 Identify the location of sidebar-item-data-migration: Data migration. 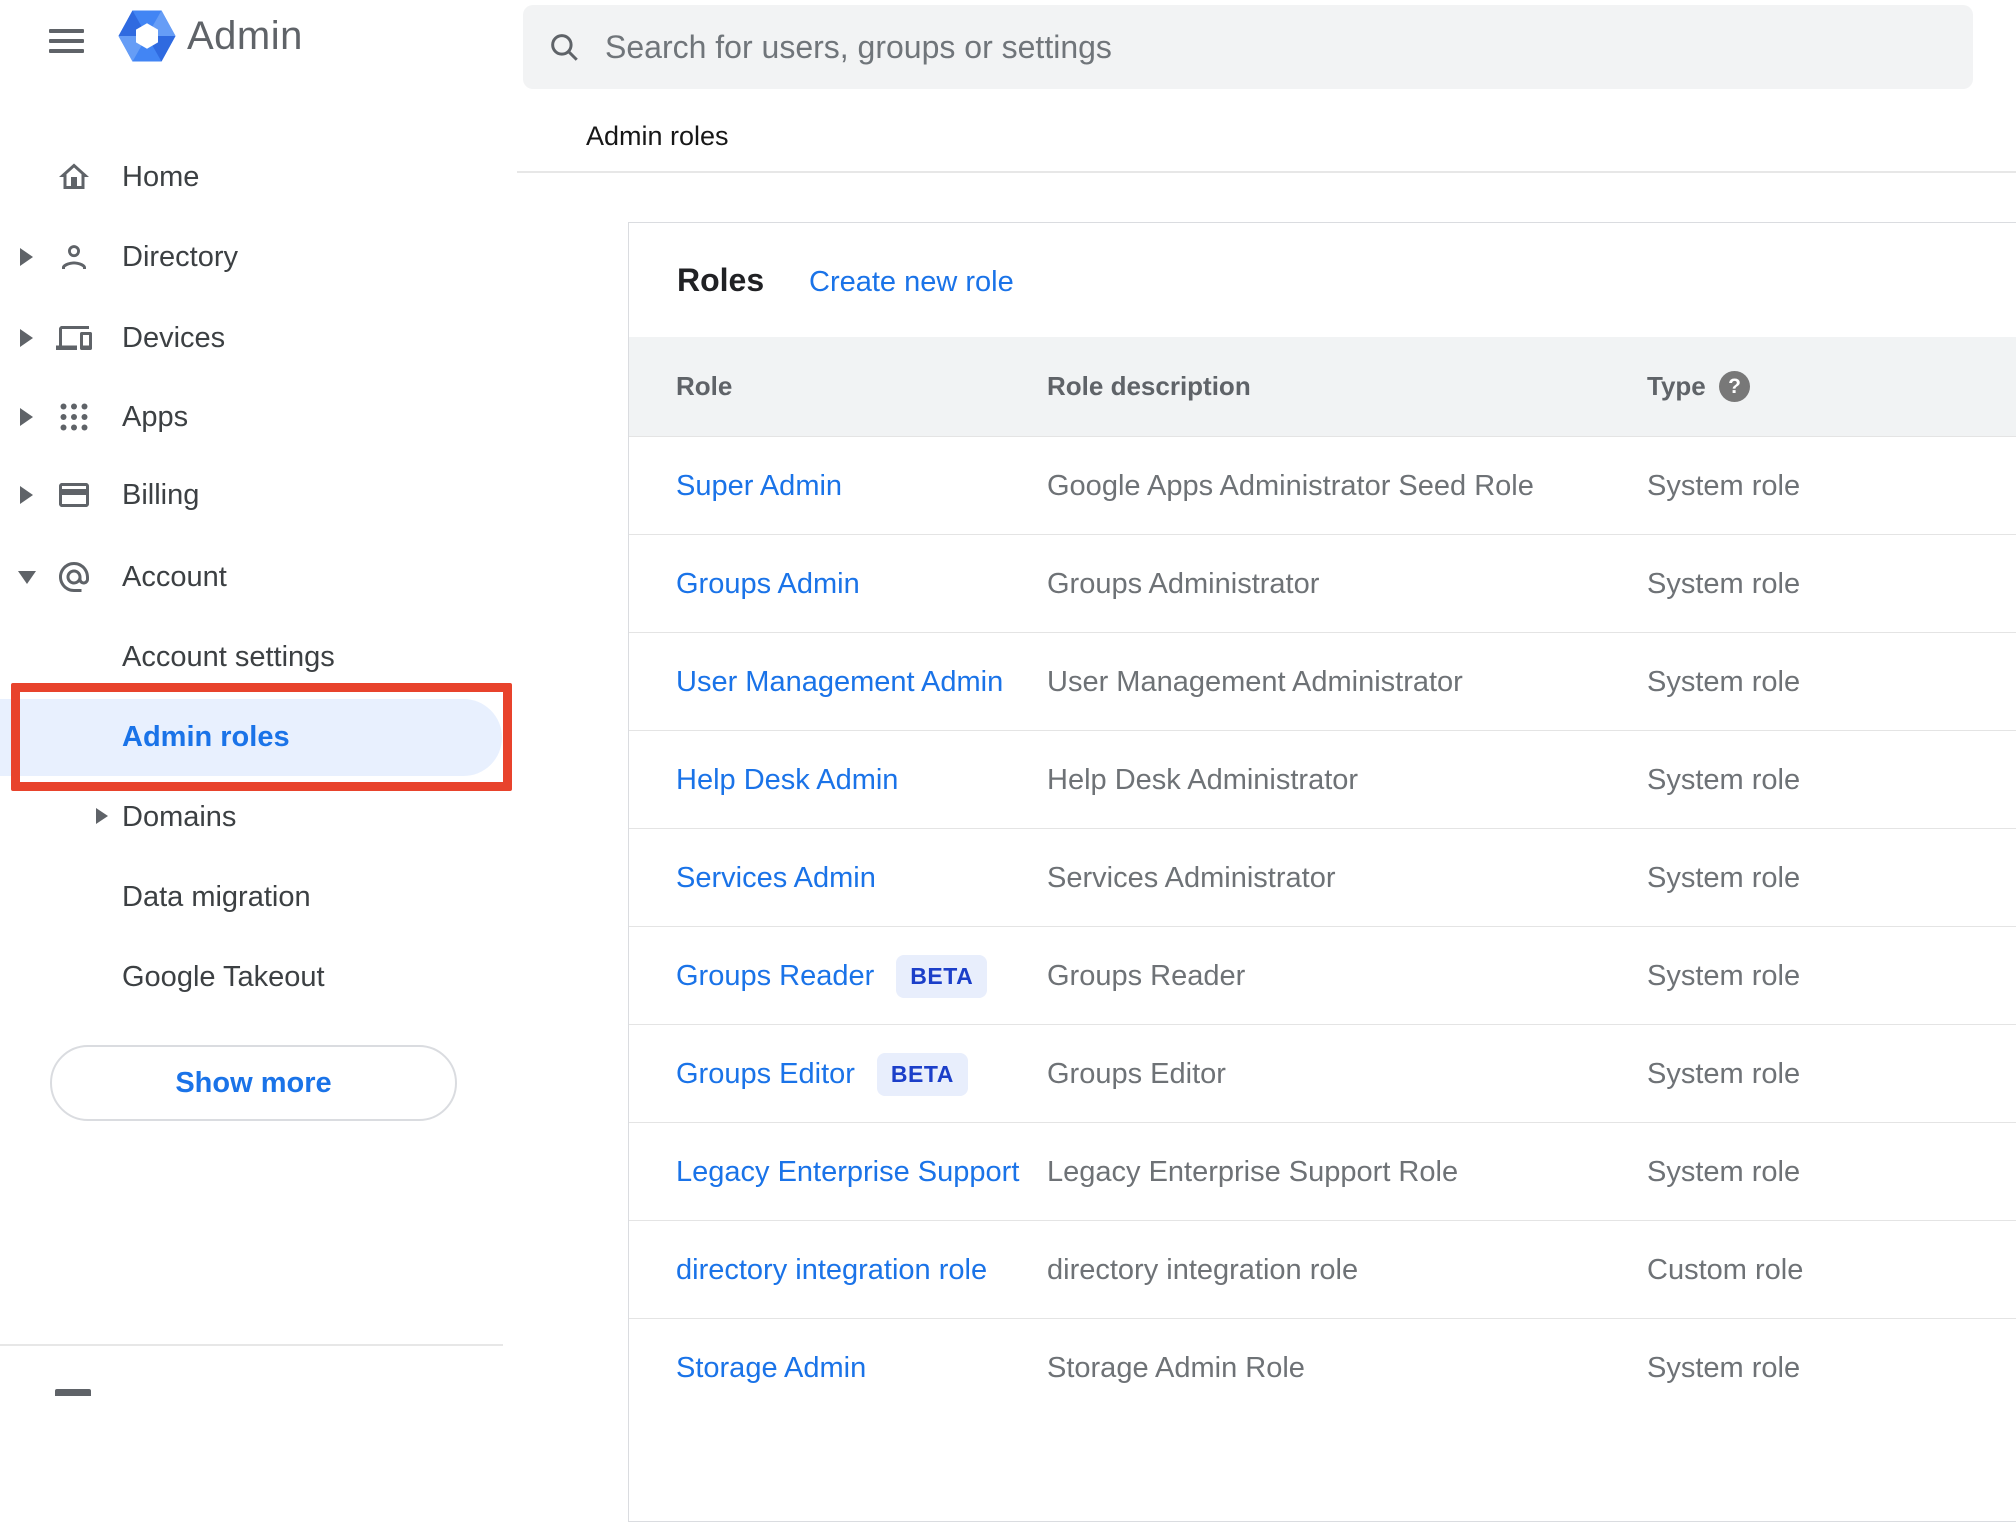
(257, 897).